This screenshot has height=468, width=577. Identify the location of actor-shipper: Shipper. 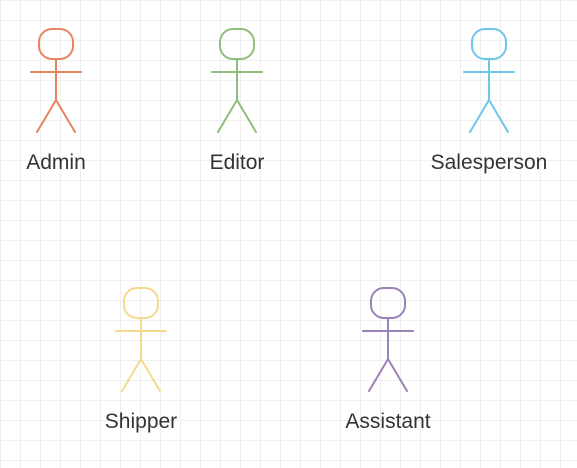
(141, 367).